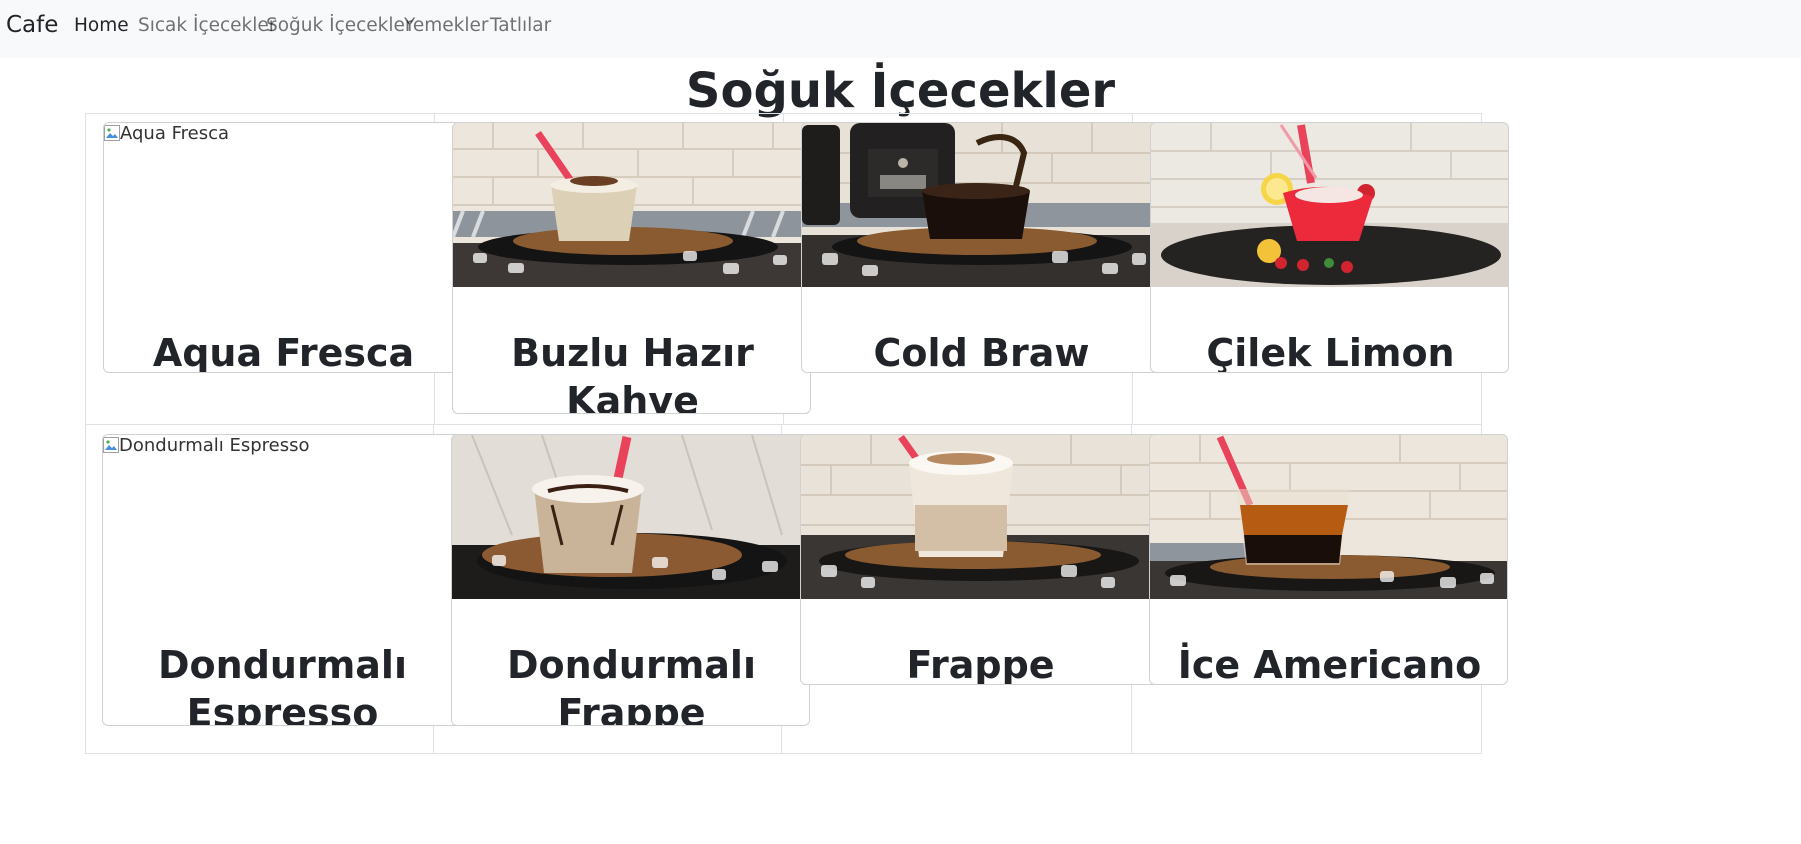 The image size is (1801, 844). I want to click on nav-link-yemekler: Yemekler, so click(446, 25).